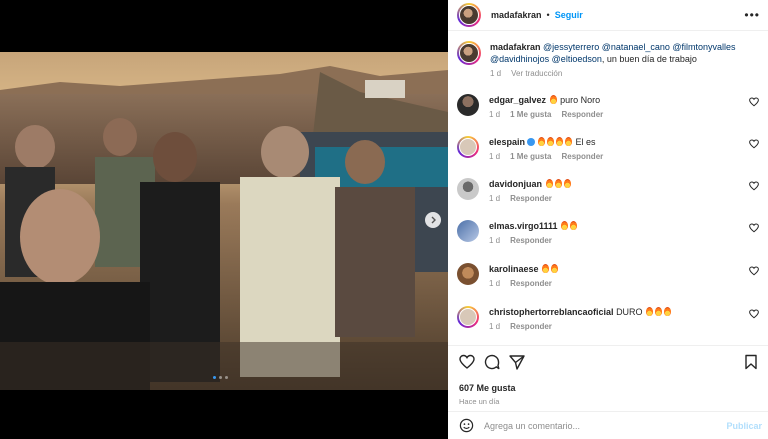  What do you see at coordinates (616, 269) in the screenshot?
I see `comment-text: karolinaese` at bounding box center [616, 269].